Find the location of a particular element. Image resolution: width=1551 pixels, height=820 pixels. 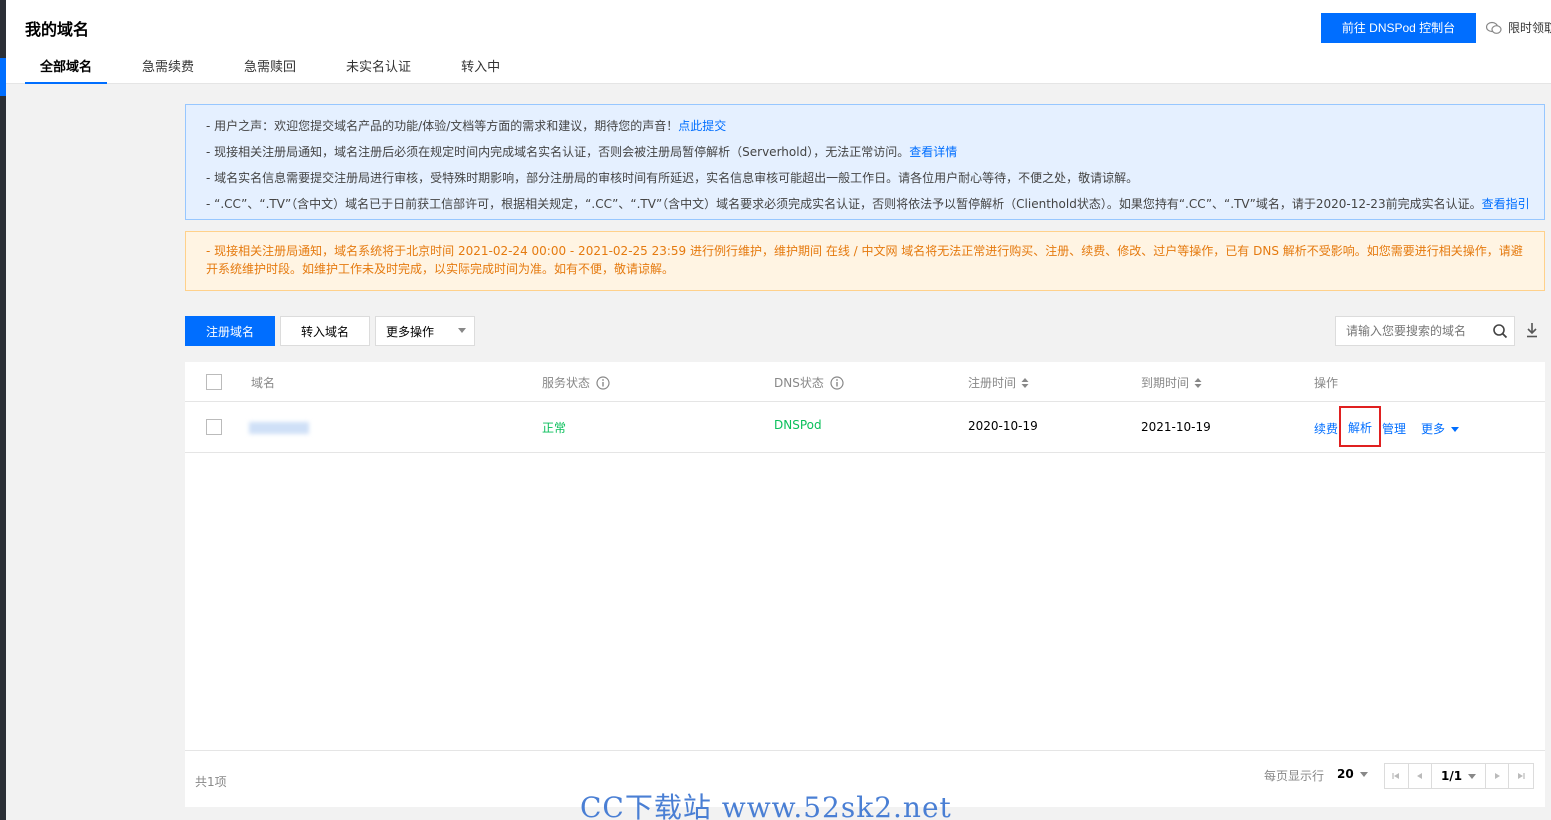

prev-page-icon is located at coordinates (1420, 776).